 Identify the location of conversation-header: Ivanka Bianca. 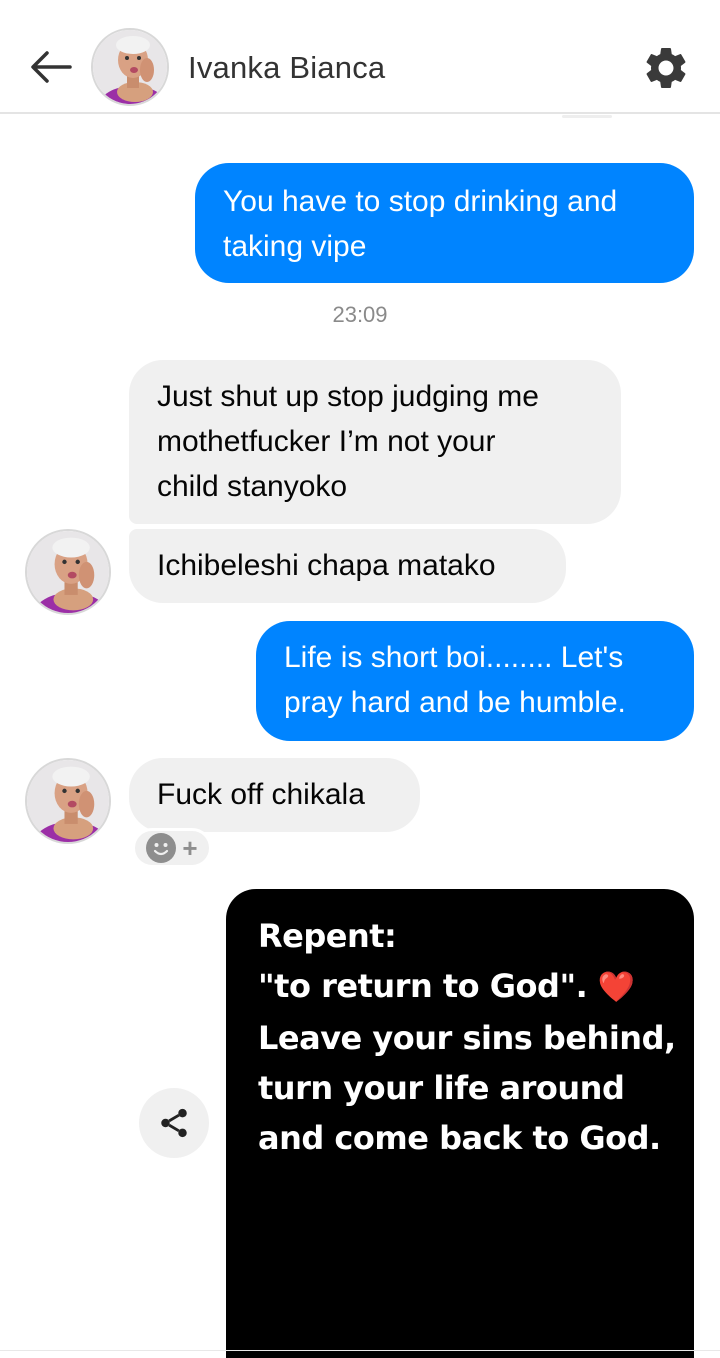
(360, 57).